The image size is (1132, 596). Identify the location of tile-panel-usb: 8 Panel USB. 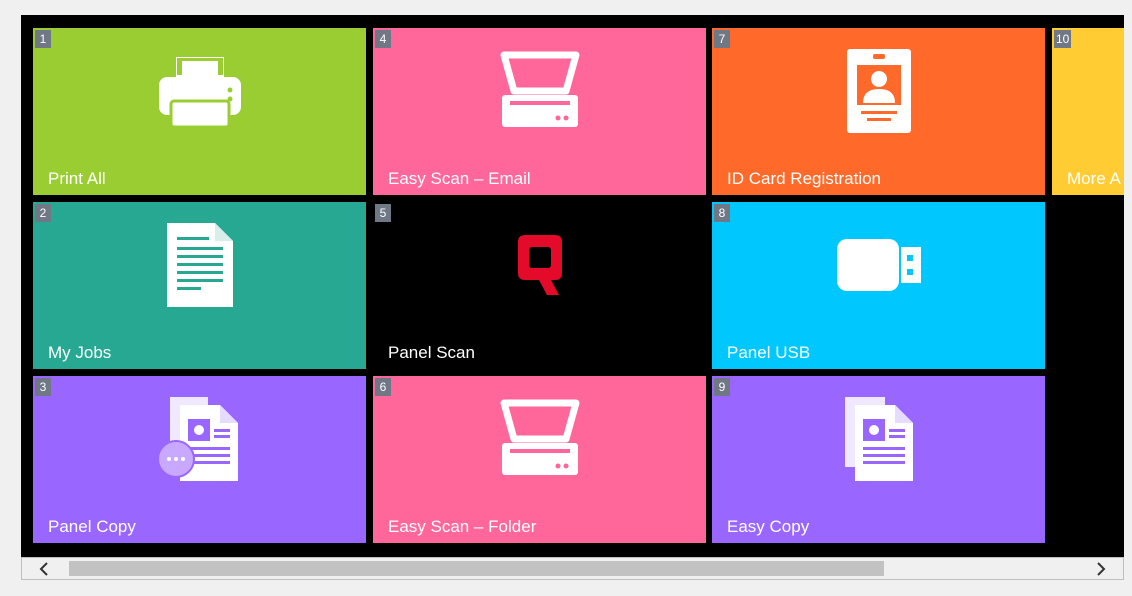
(878, 285).